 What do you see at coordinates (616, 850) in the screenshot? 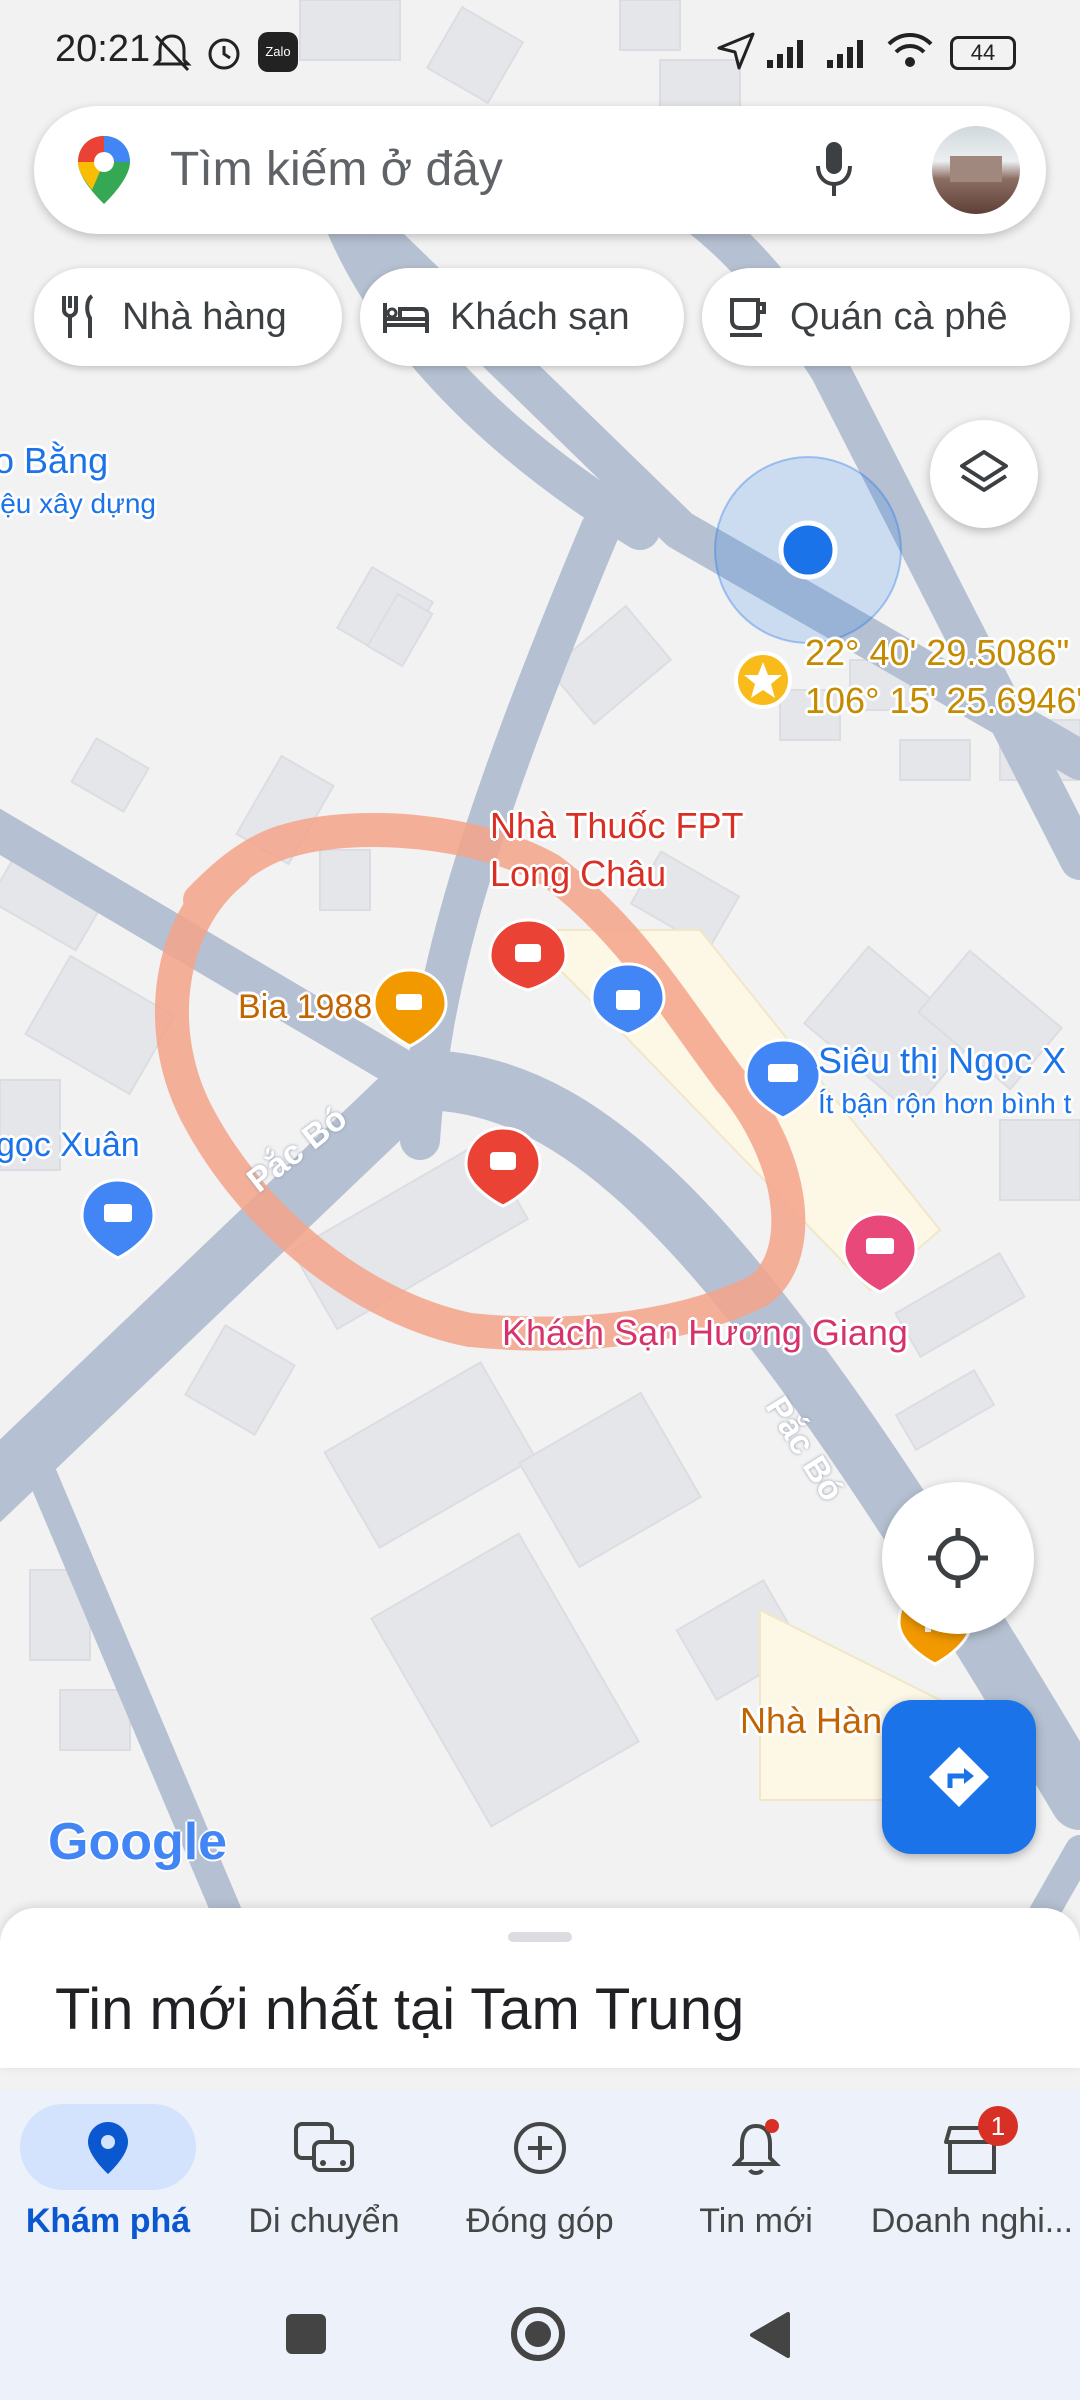
I see `map-label-pharmacy: Nhà Thuốc FPT Long Châu` at bounding box center [616, 850].